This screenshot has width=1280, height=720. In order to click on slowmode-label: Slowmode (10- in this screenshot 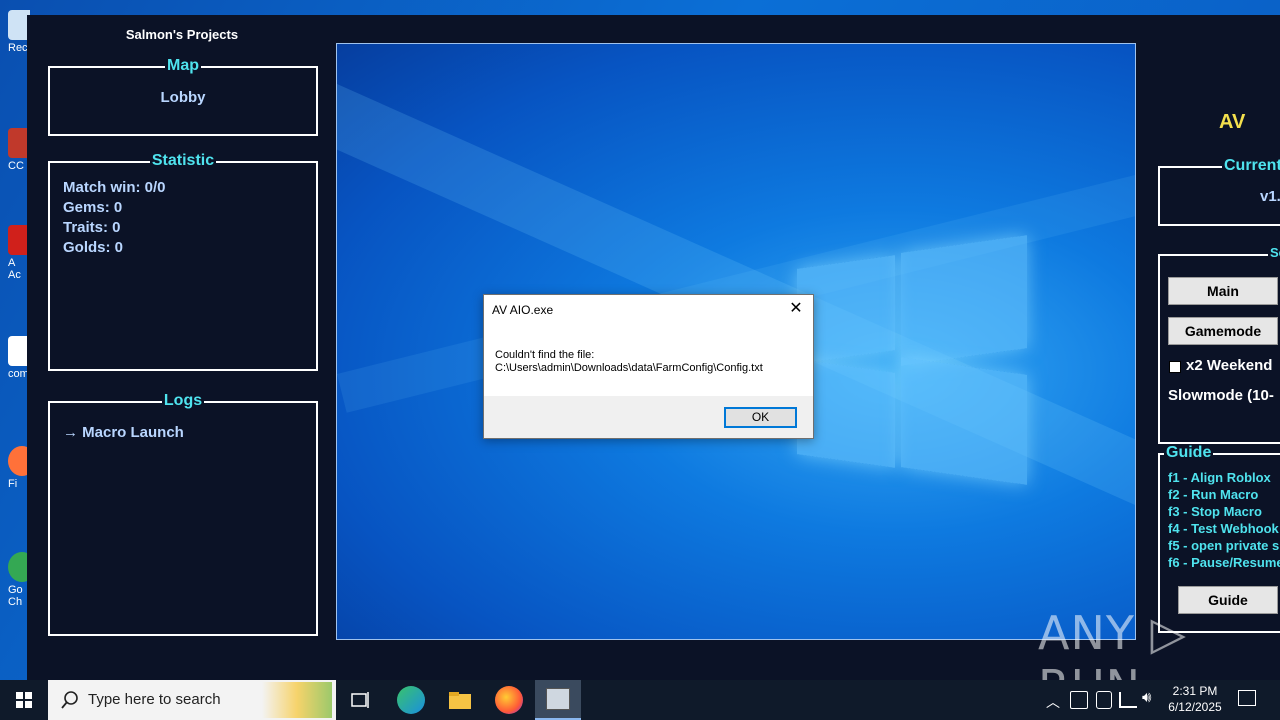, I will do `click(1221, 395)`.